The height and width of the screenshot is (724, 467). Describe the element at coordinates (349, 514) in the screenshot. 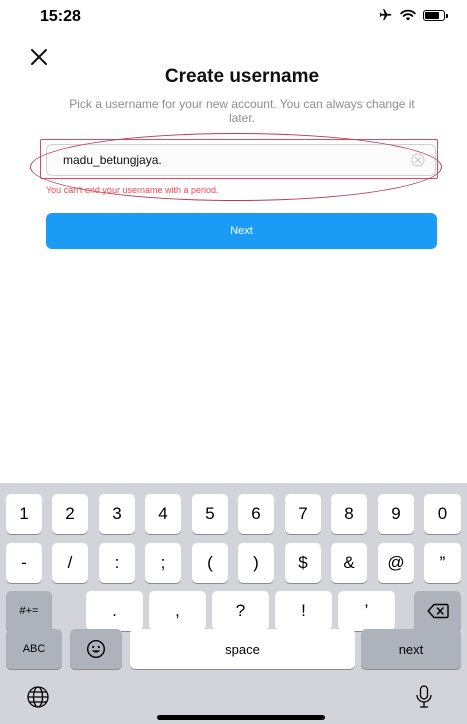

I see `key-8: 8` at that location.